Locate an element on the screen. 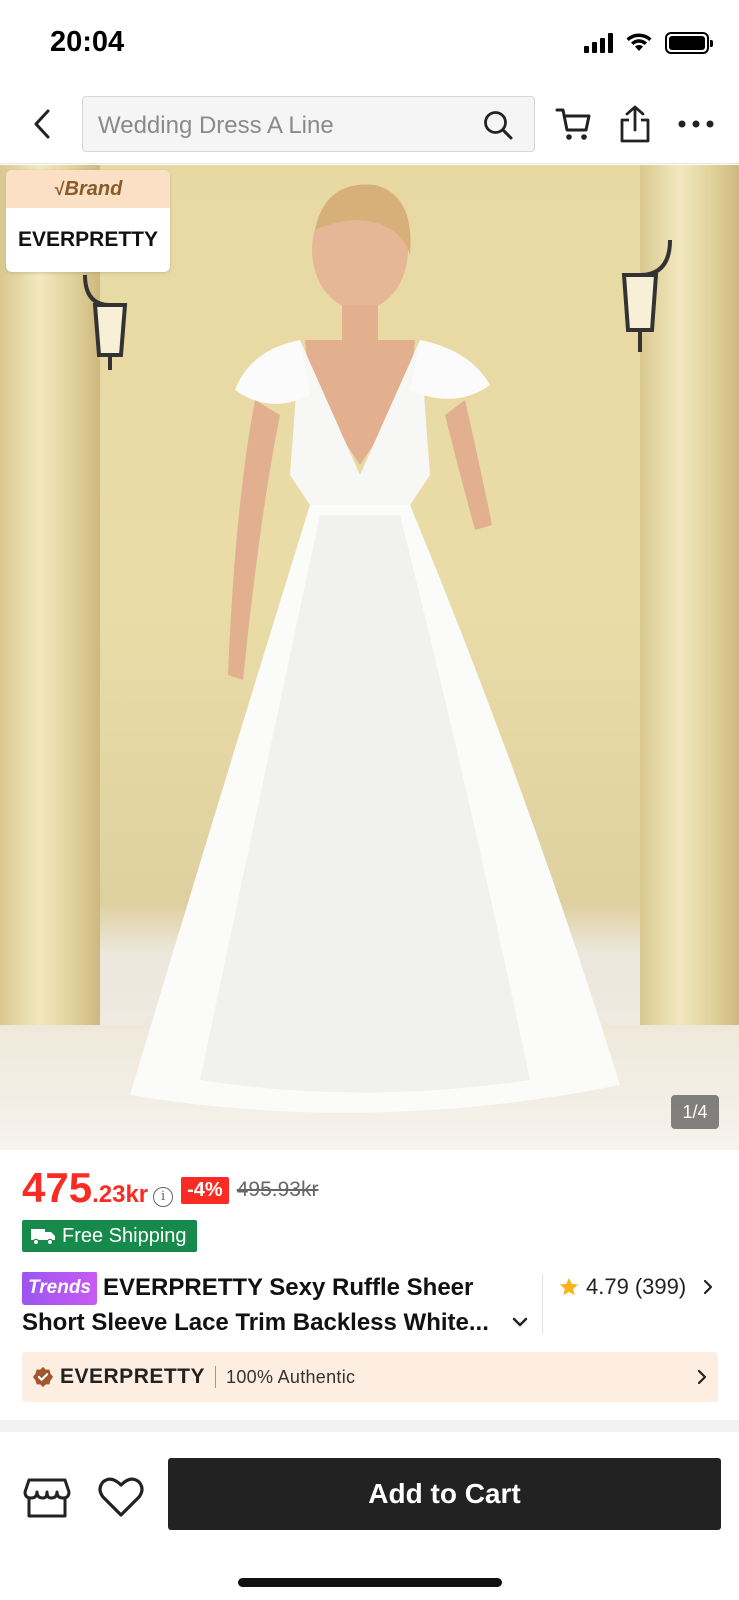 The image size is (739, 1600). store-name: EVERPRETTY is located at coordinates (133, 1376).